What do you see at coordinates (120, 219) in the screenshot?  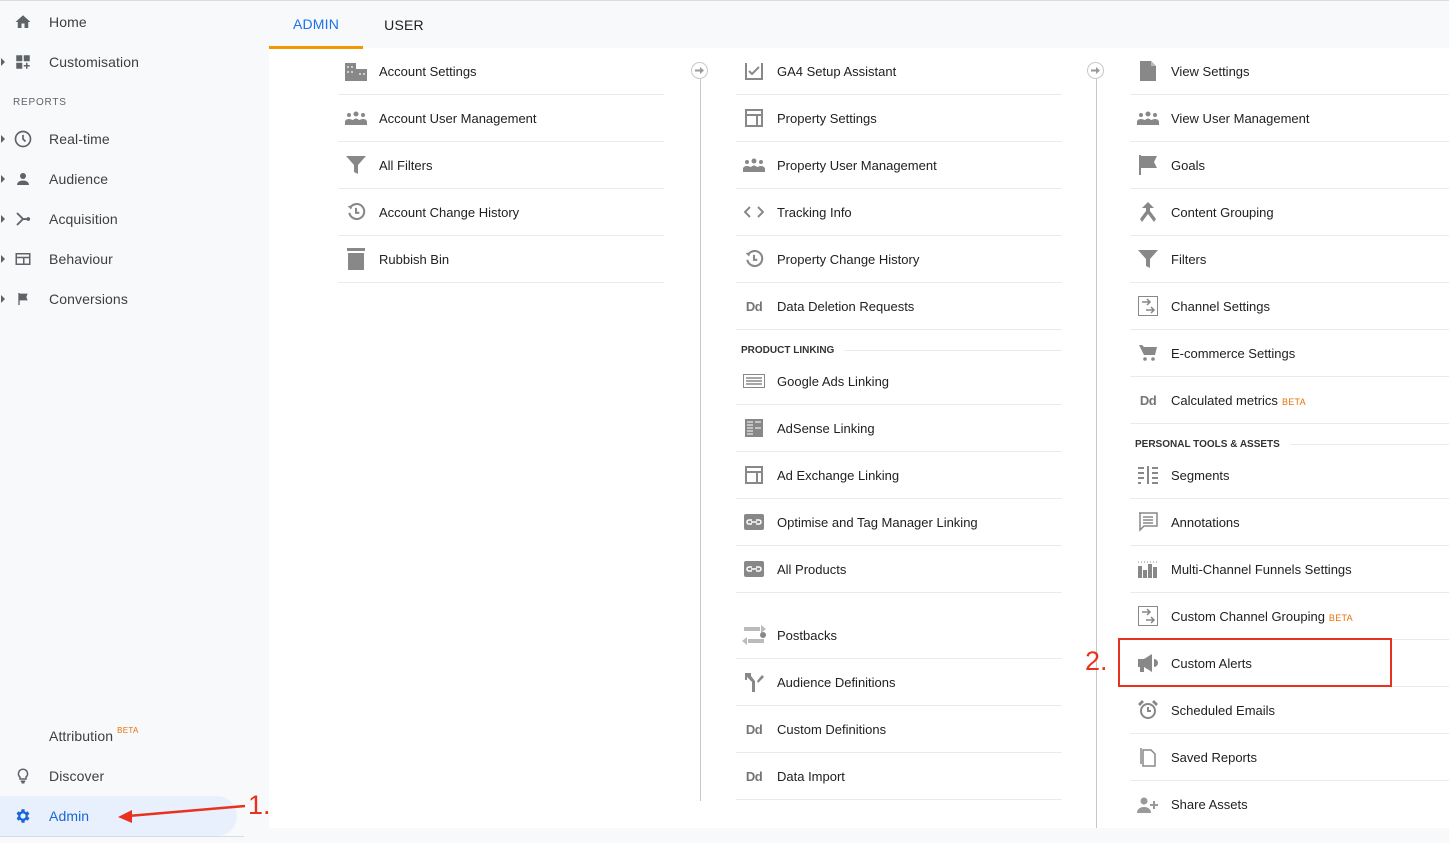 I see `sidebar-item-acquisition: Acquisition` at bounding box center [120, 219].